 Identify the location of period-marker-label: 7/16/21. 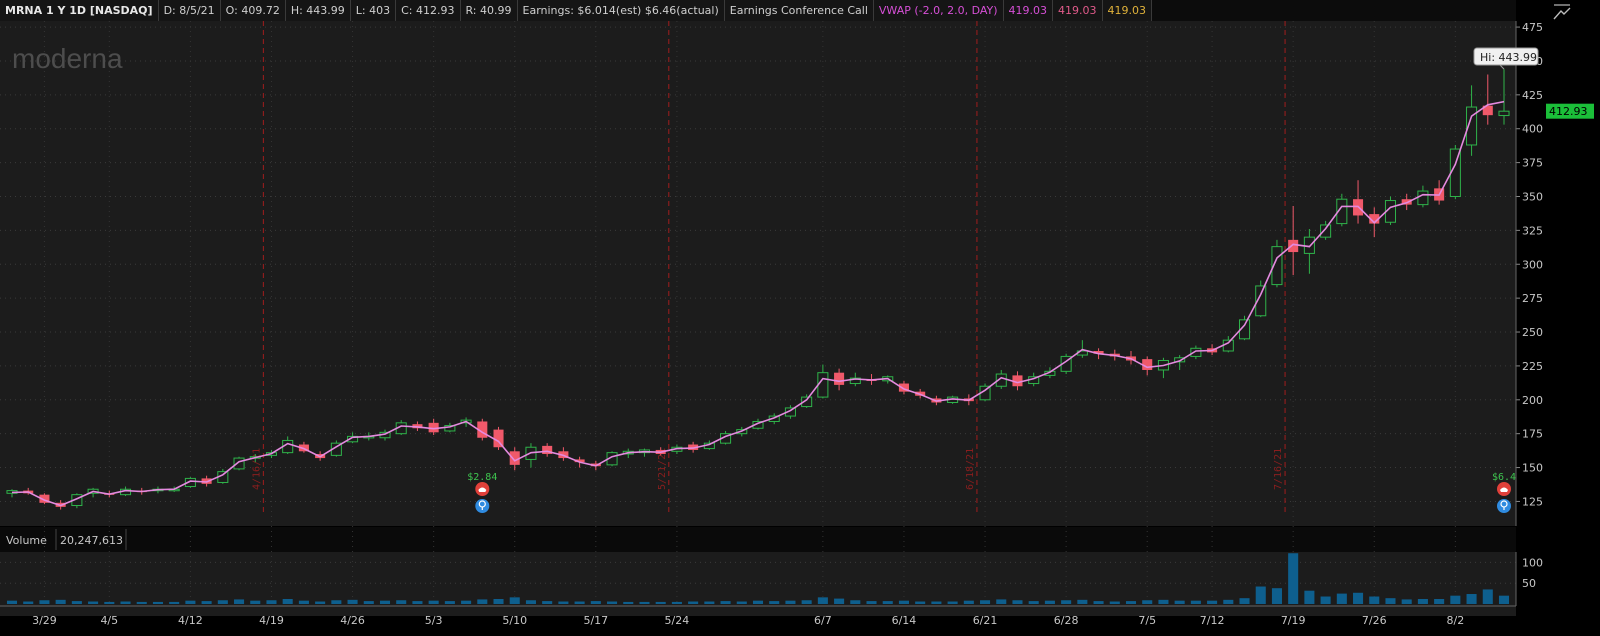
(1278, 469).